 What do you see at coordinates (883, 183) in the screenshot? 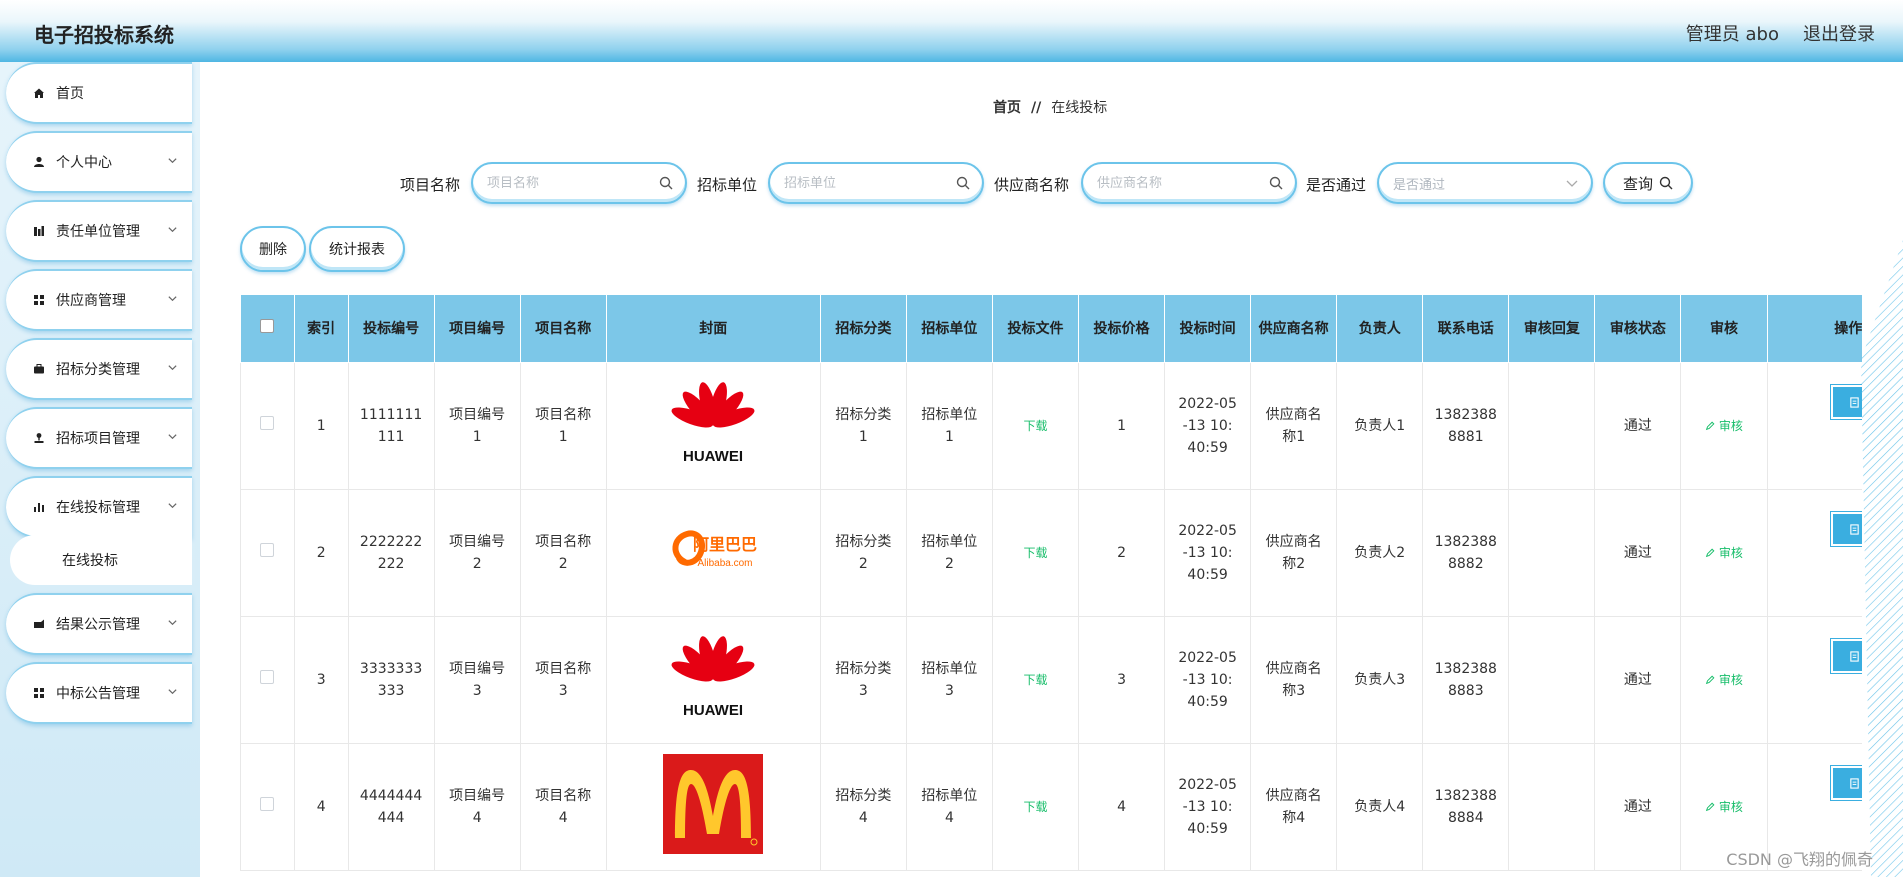
I see `unit-input` at bounding box center [883, 183].